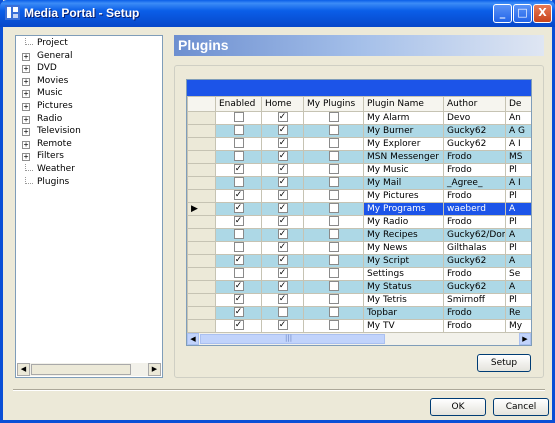  I want to click on close-button: X, so click(542, 13).